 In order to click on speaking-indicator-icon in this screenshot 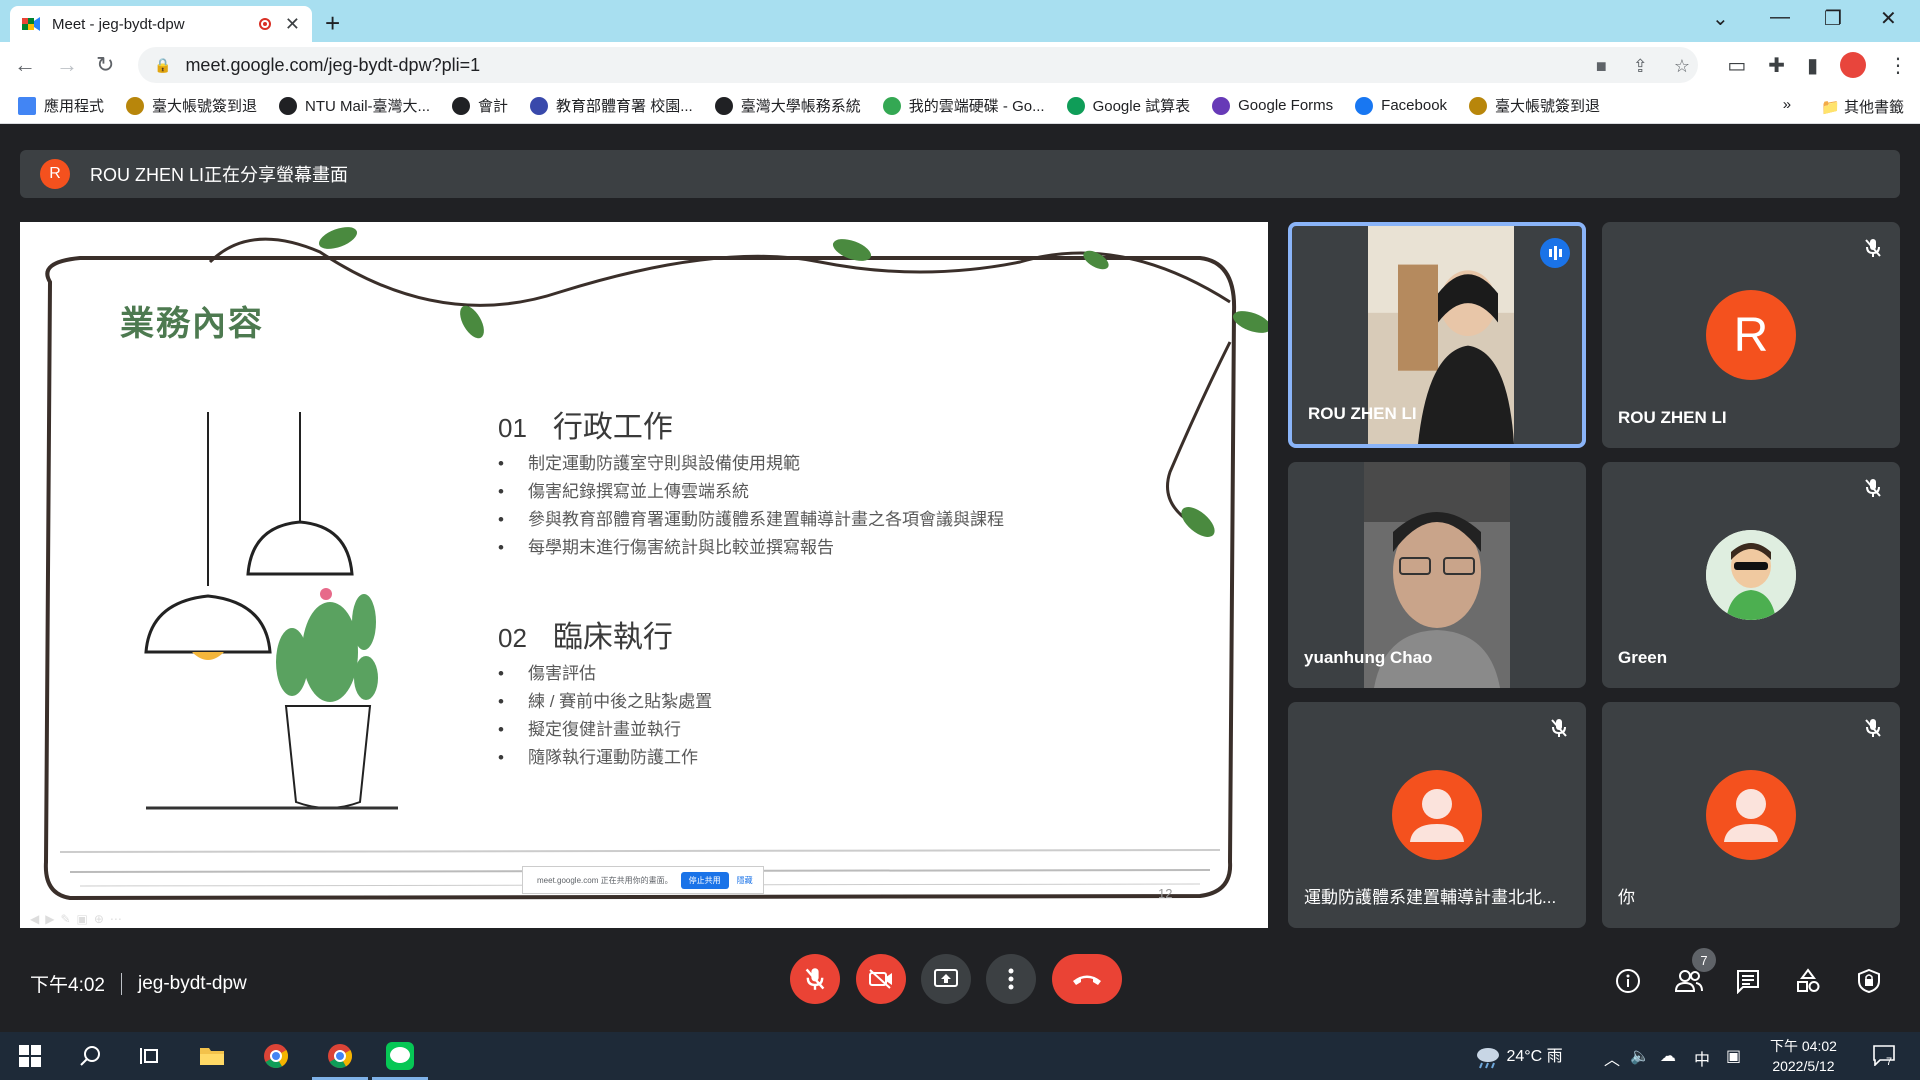, I will do `click(1555, 253)`.